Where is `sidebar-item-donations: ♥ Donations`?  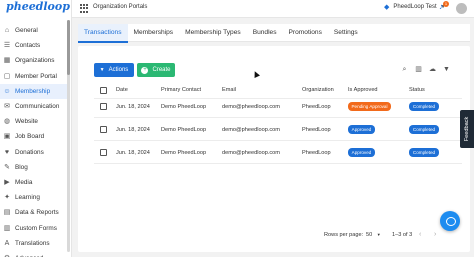 sidebar-item-donations: ♥ Donations is located at coordinates (34, 152).